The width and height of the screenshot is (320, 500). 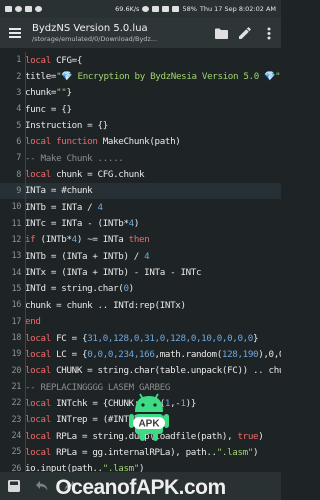 What do you see at coordinates (16, 256) in the screenshot?
I see `line-number: 13` at bounding box center [16, 256].